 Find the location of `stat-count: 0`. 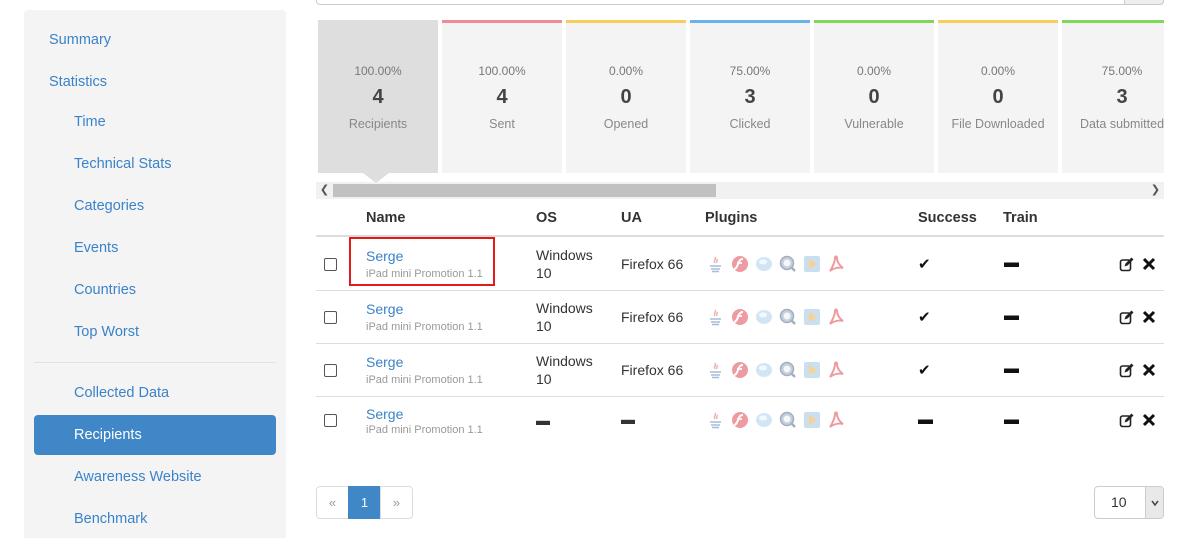

stat-count: 0 is located at coordinates (998, 97).